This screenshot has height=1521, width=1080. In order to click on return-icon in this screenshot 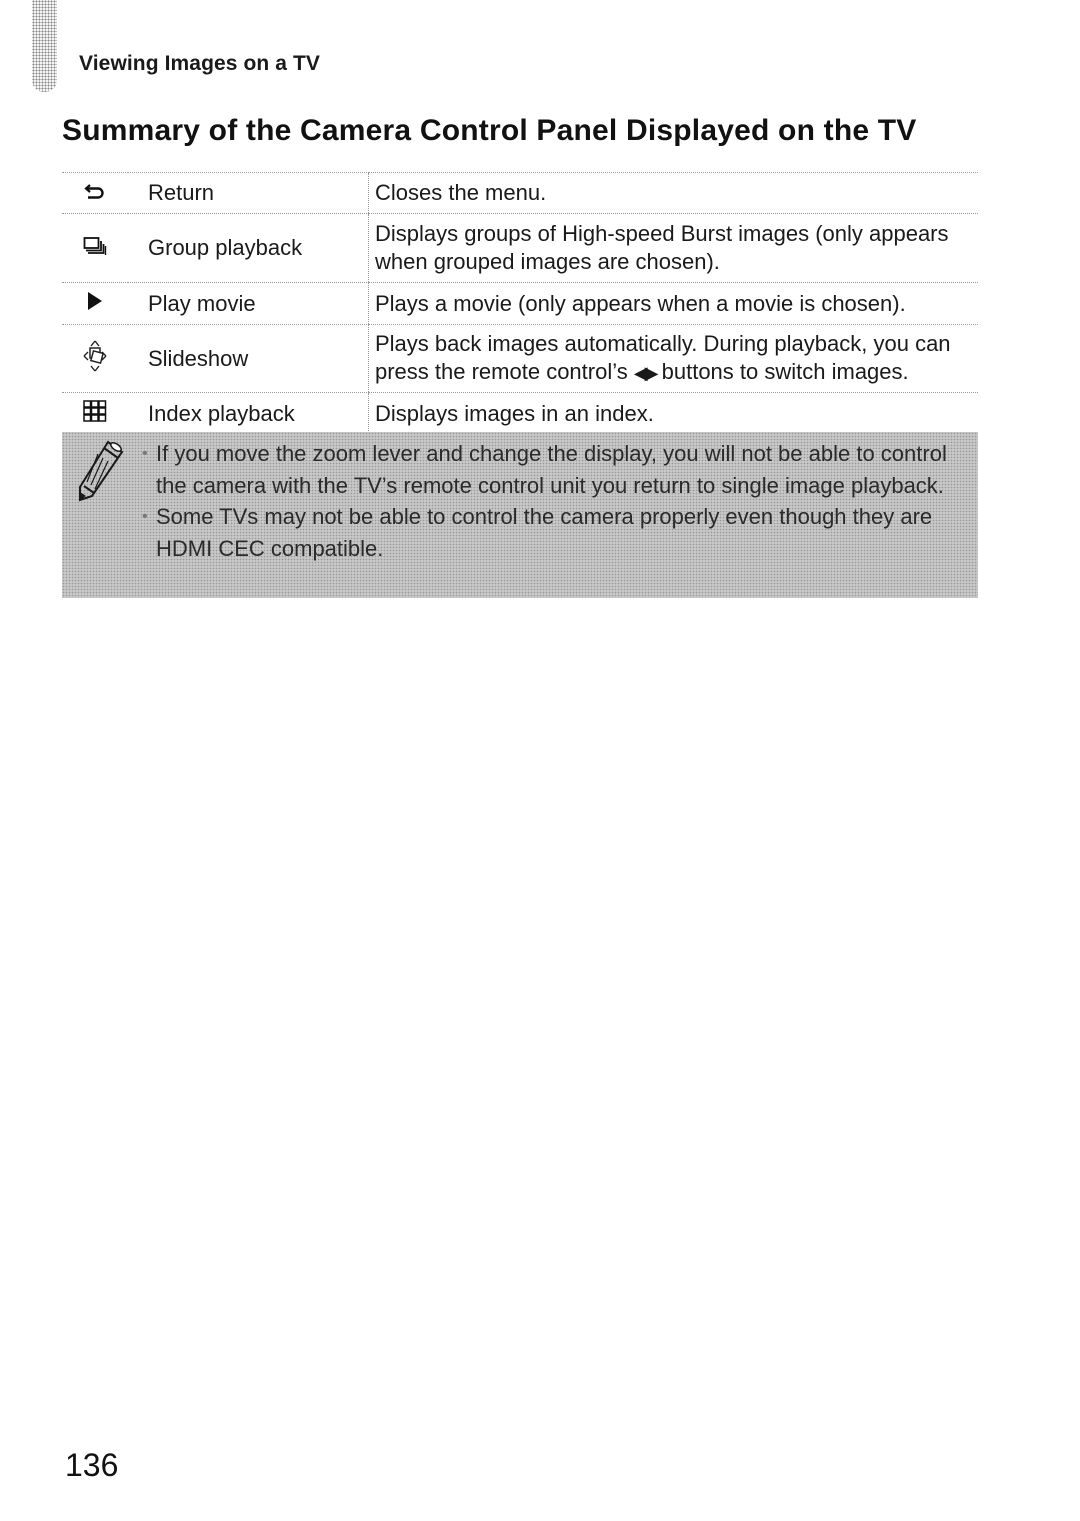, I will do `click(95, 194)`.